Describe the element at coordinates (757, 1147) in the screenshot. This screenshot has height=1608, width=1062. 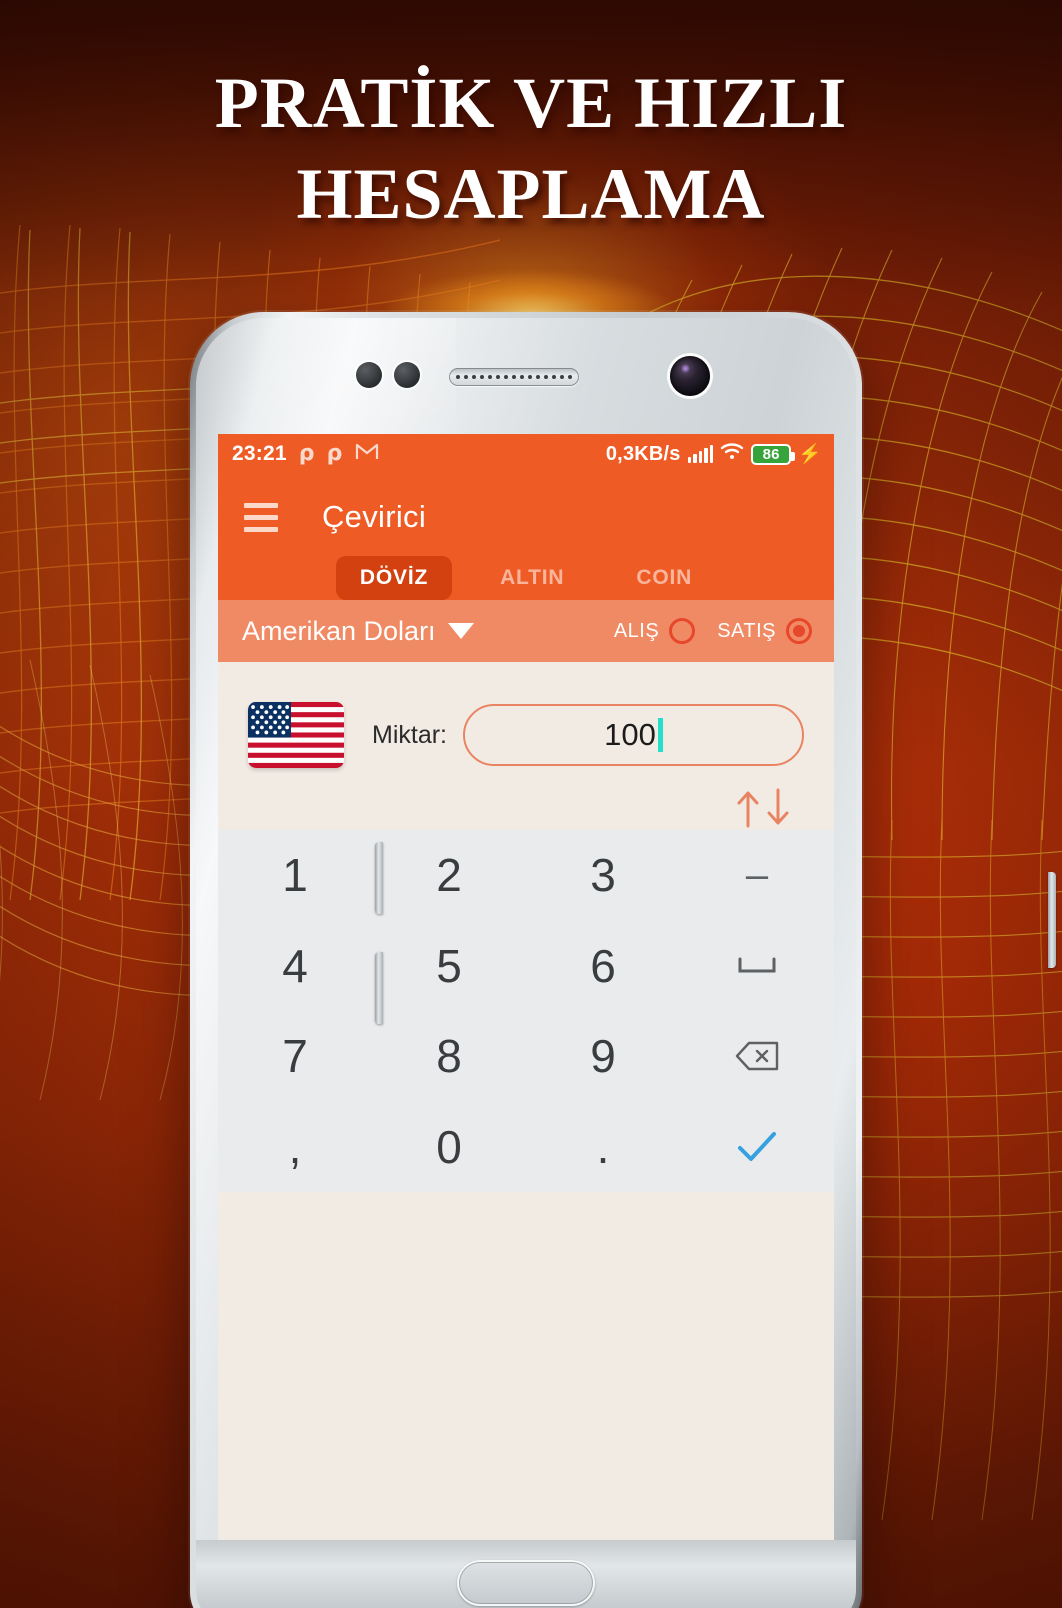
I see `check-icon` at that location.